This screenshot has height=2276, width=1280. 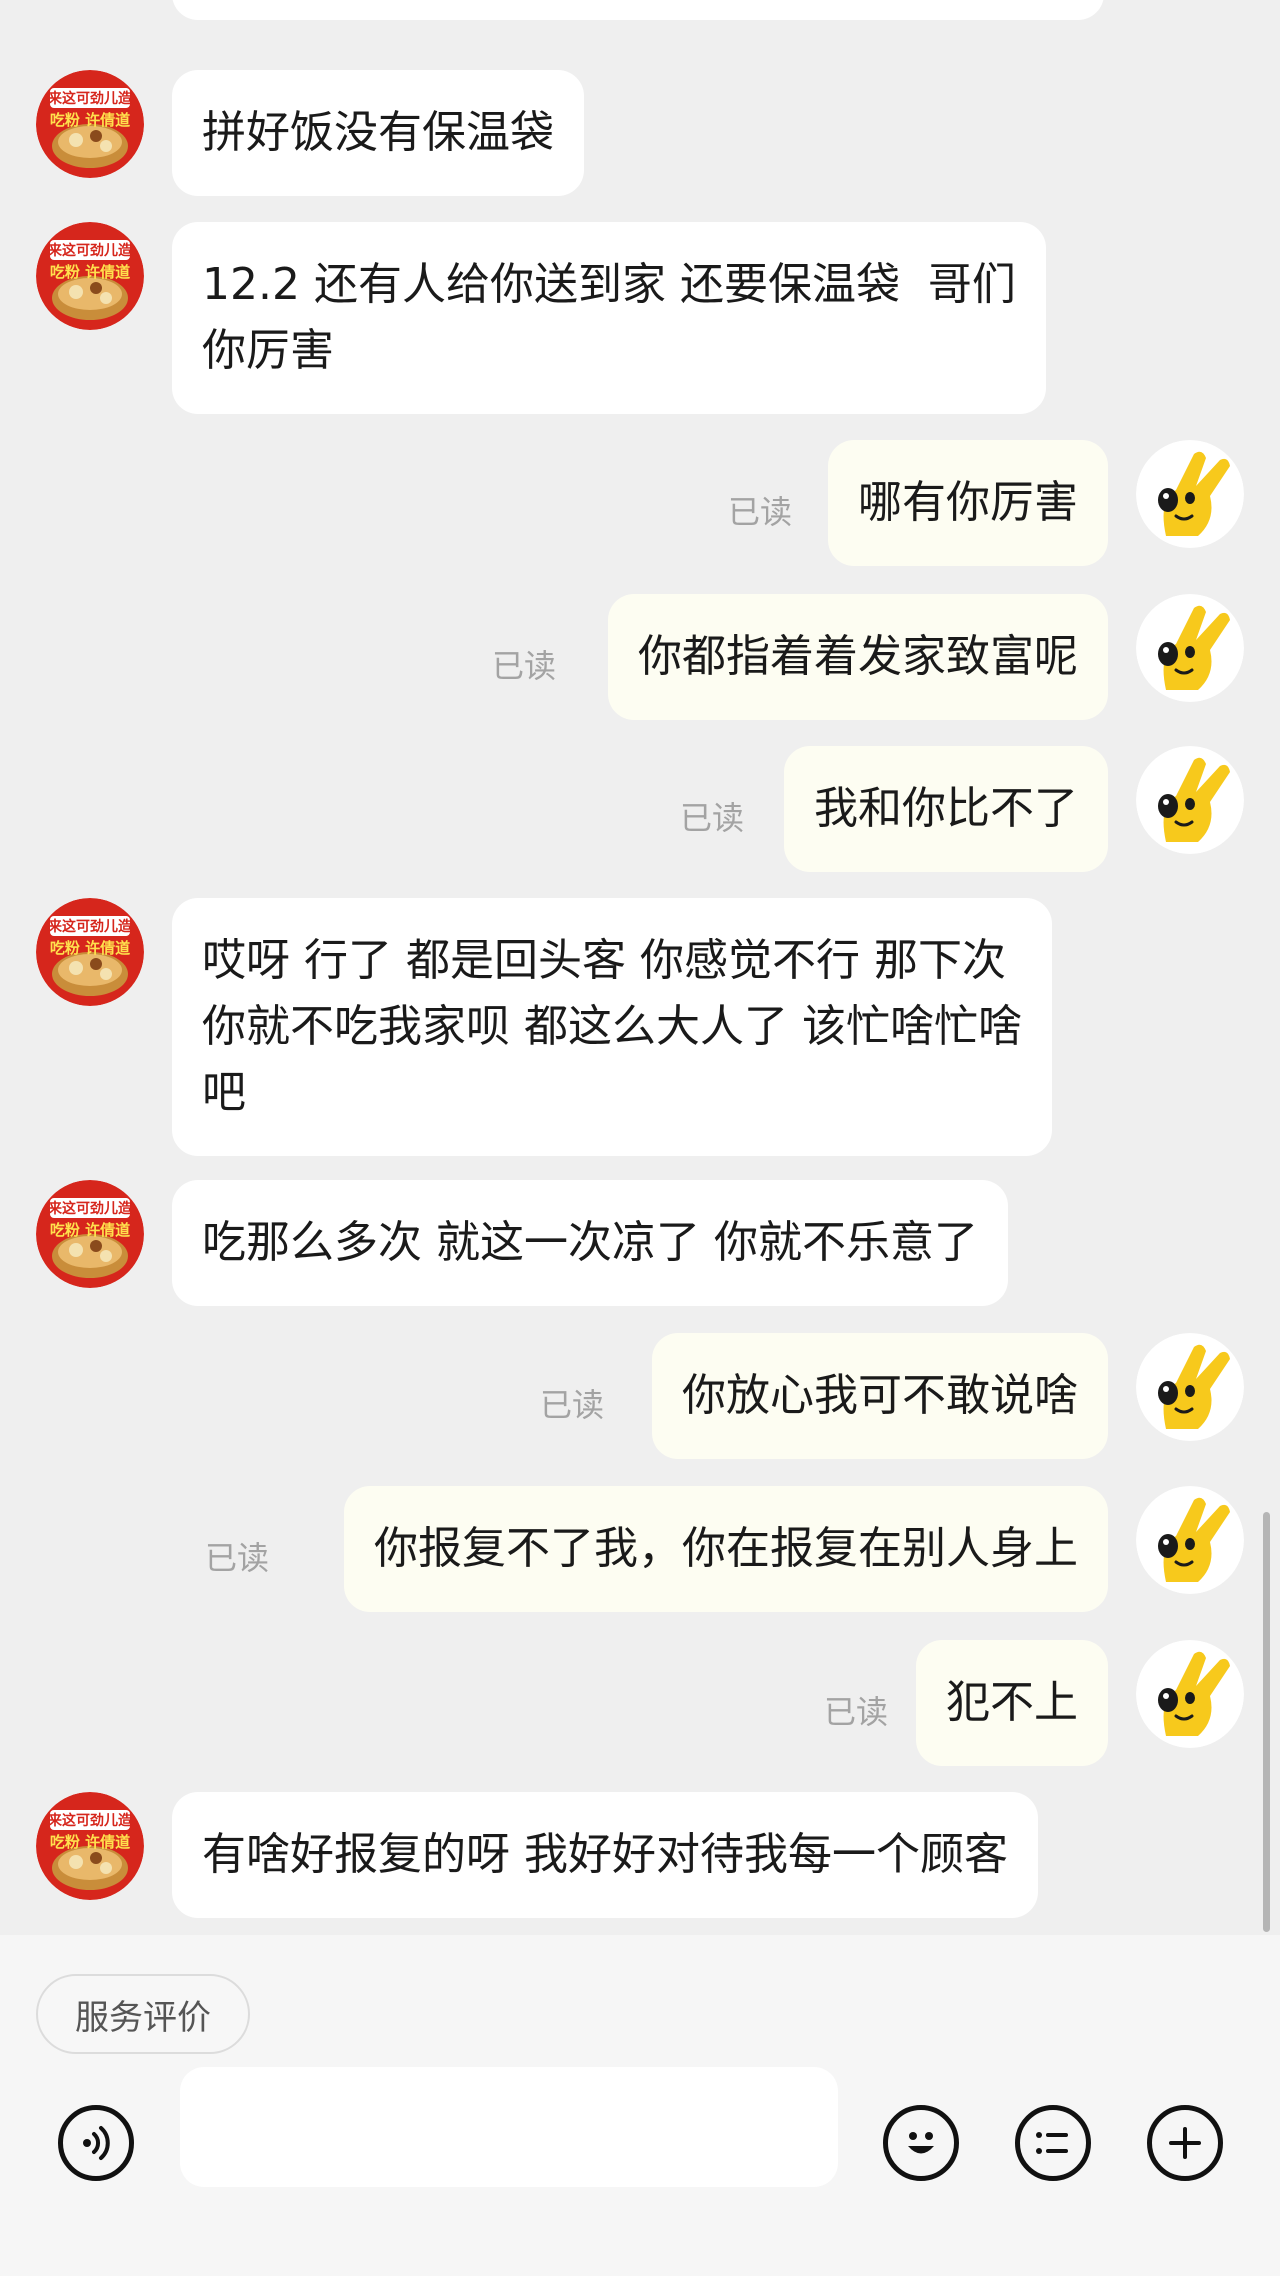 I want to click on emoji-icon, so click(x=921, y=2143).